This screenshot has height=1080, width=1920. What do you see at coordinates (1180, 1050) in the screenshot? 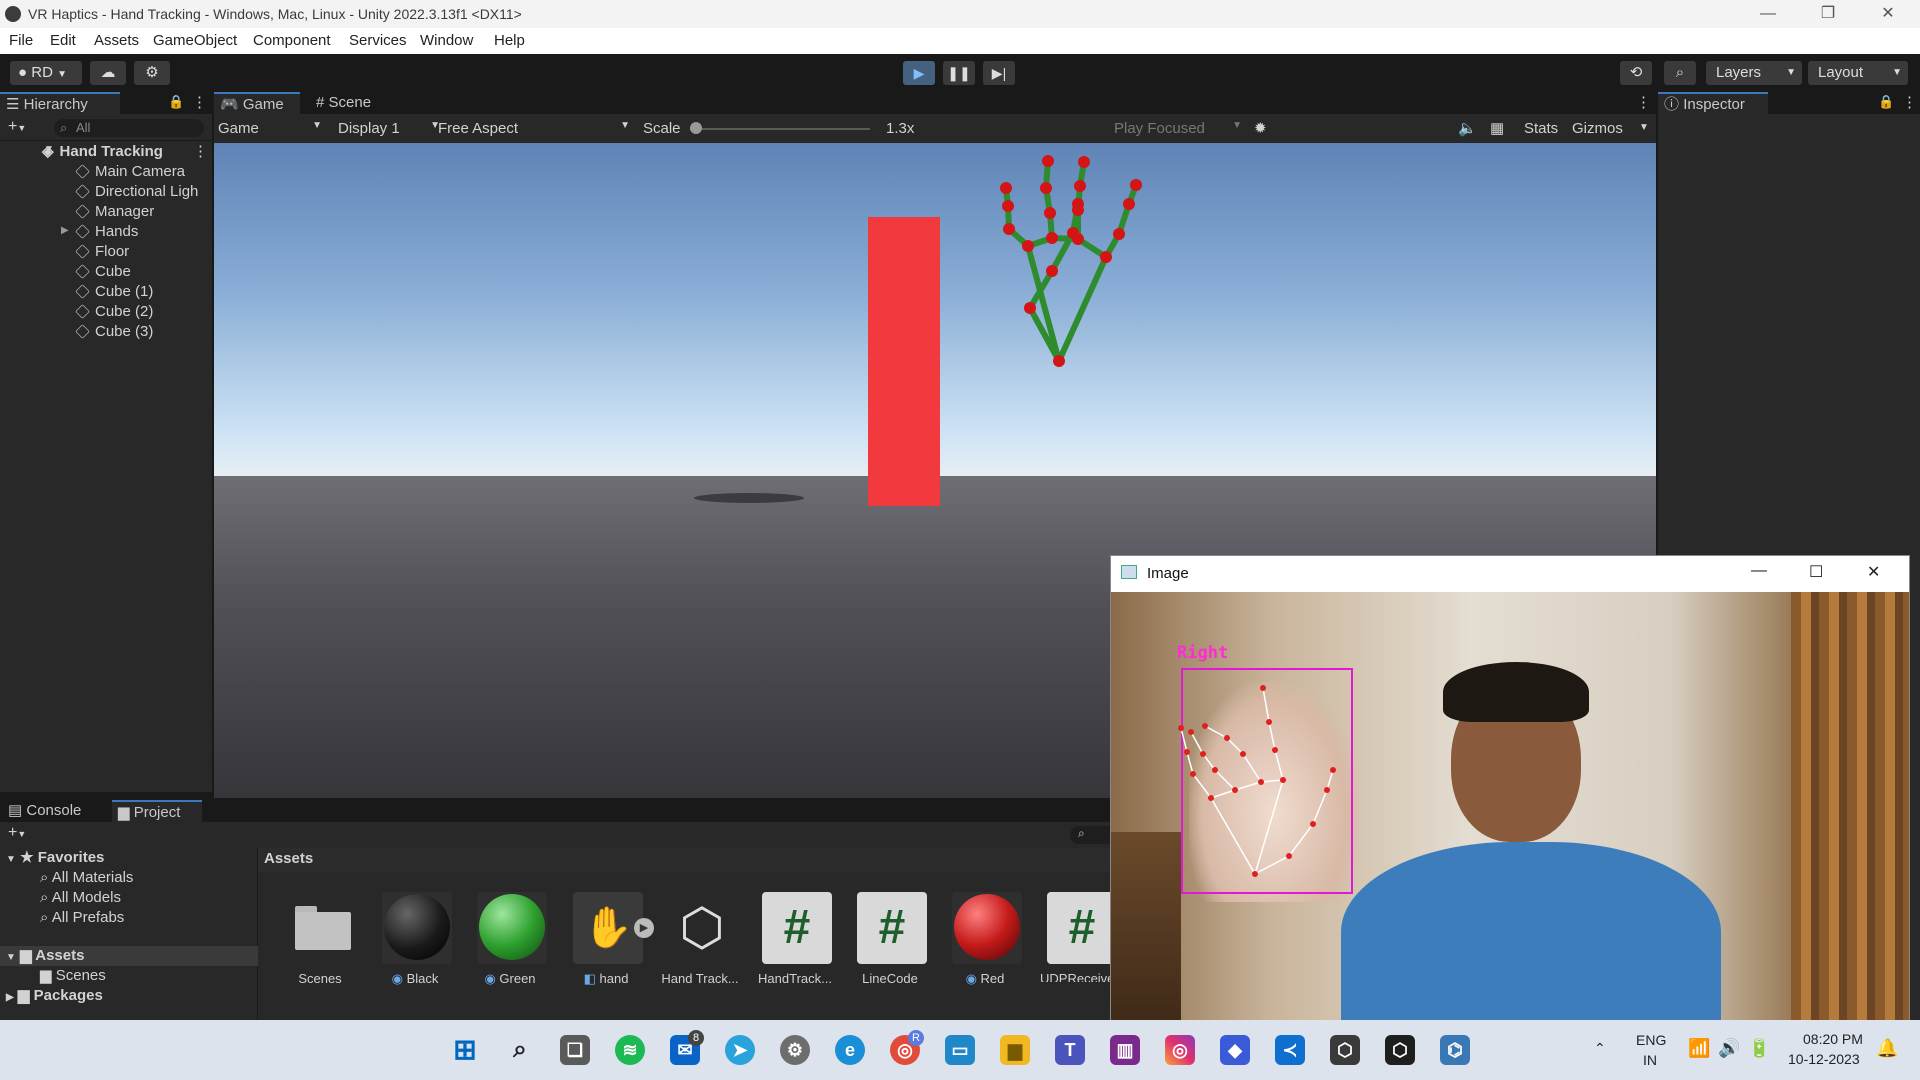
I see `instagram-icon: ◎` at bounding box center [1180, 1050].